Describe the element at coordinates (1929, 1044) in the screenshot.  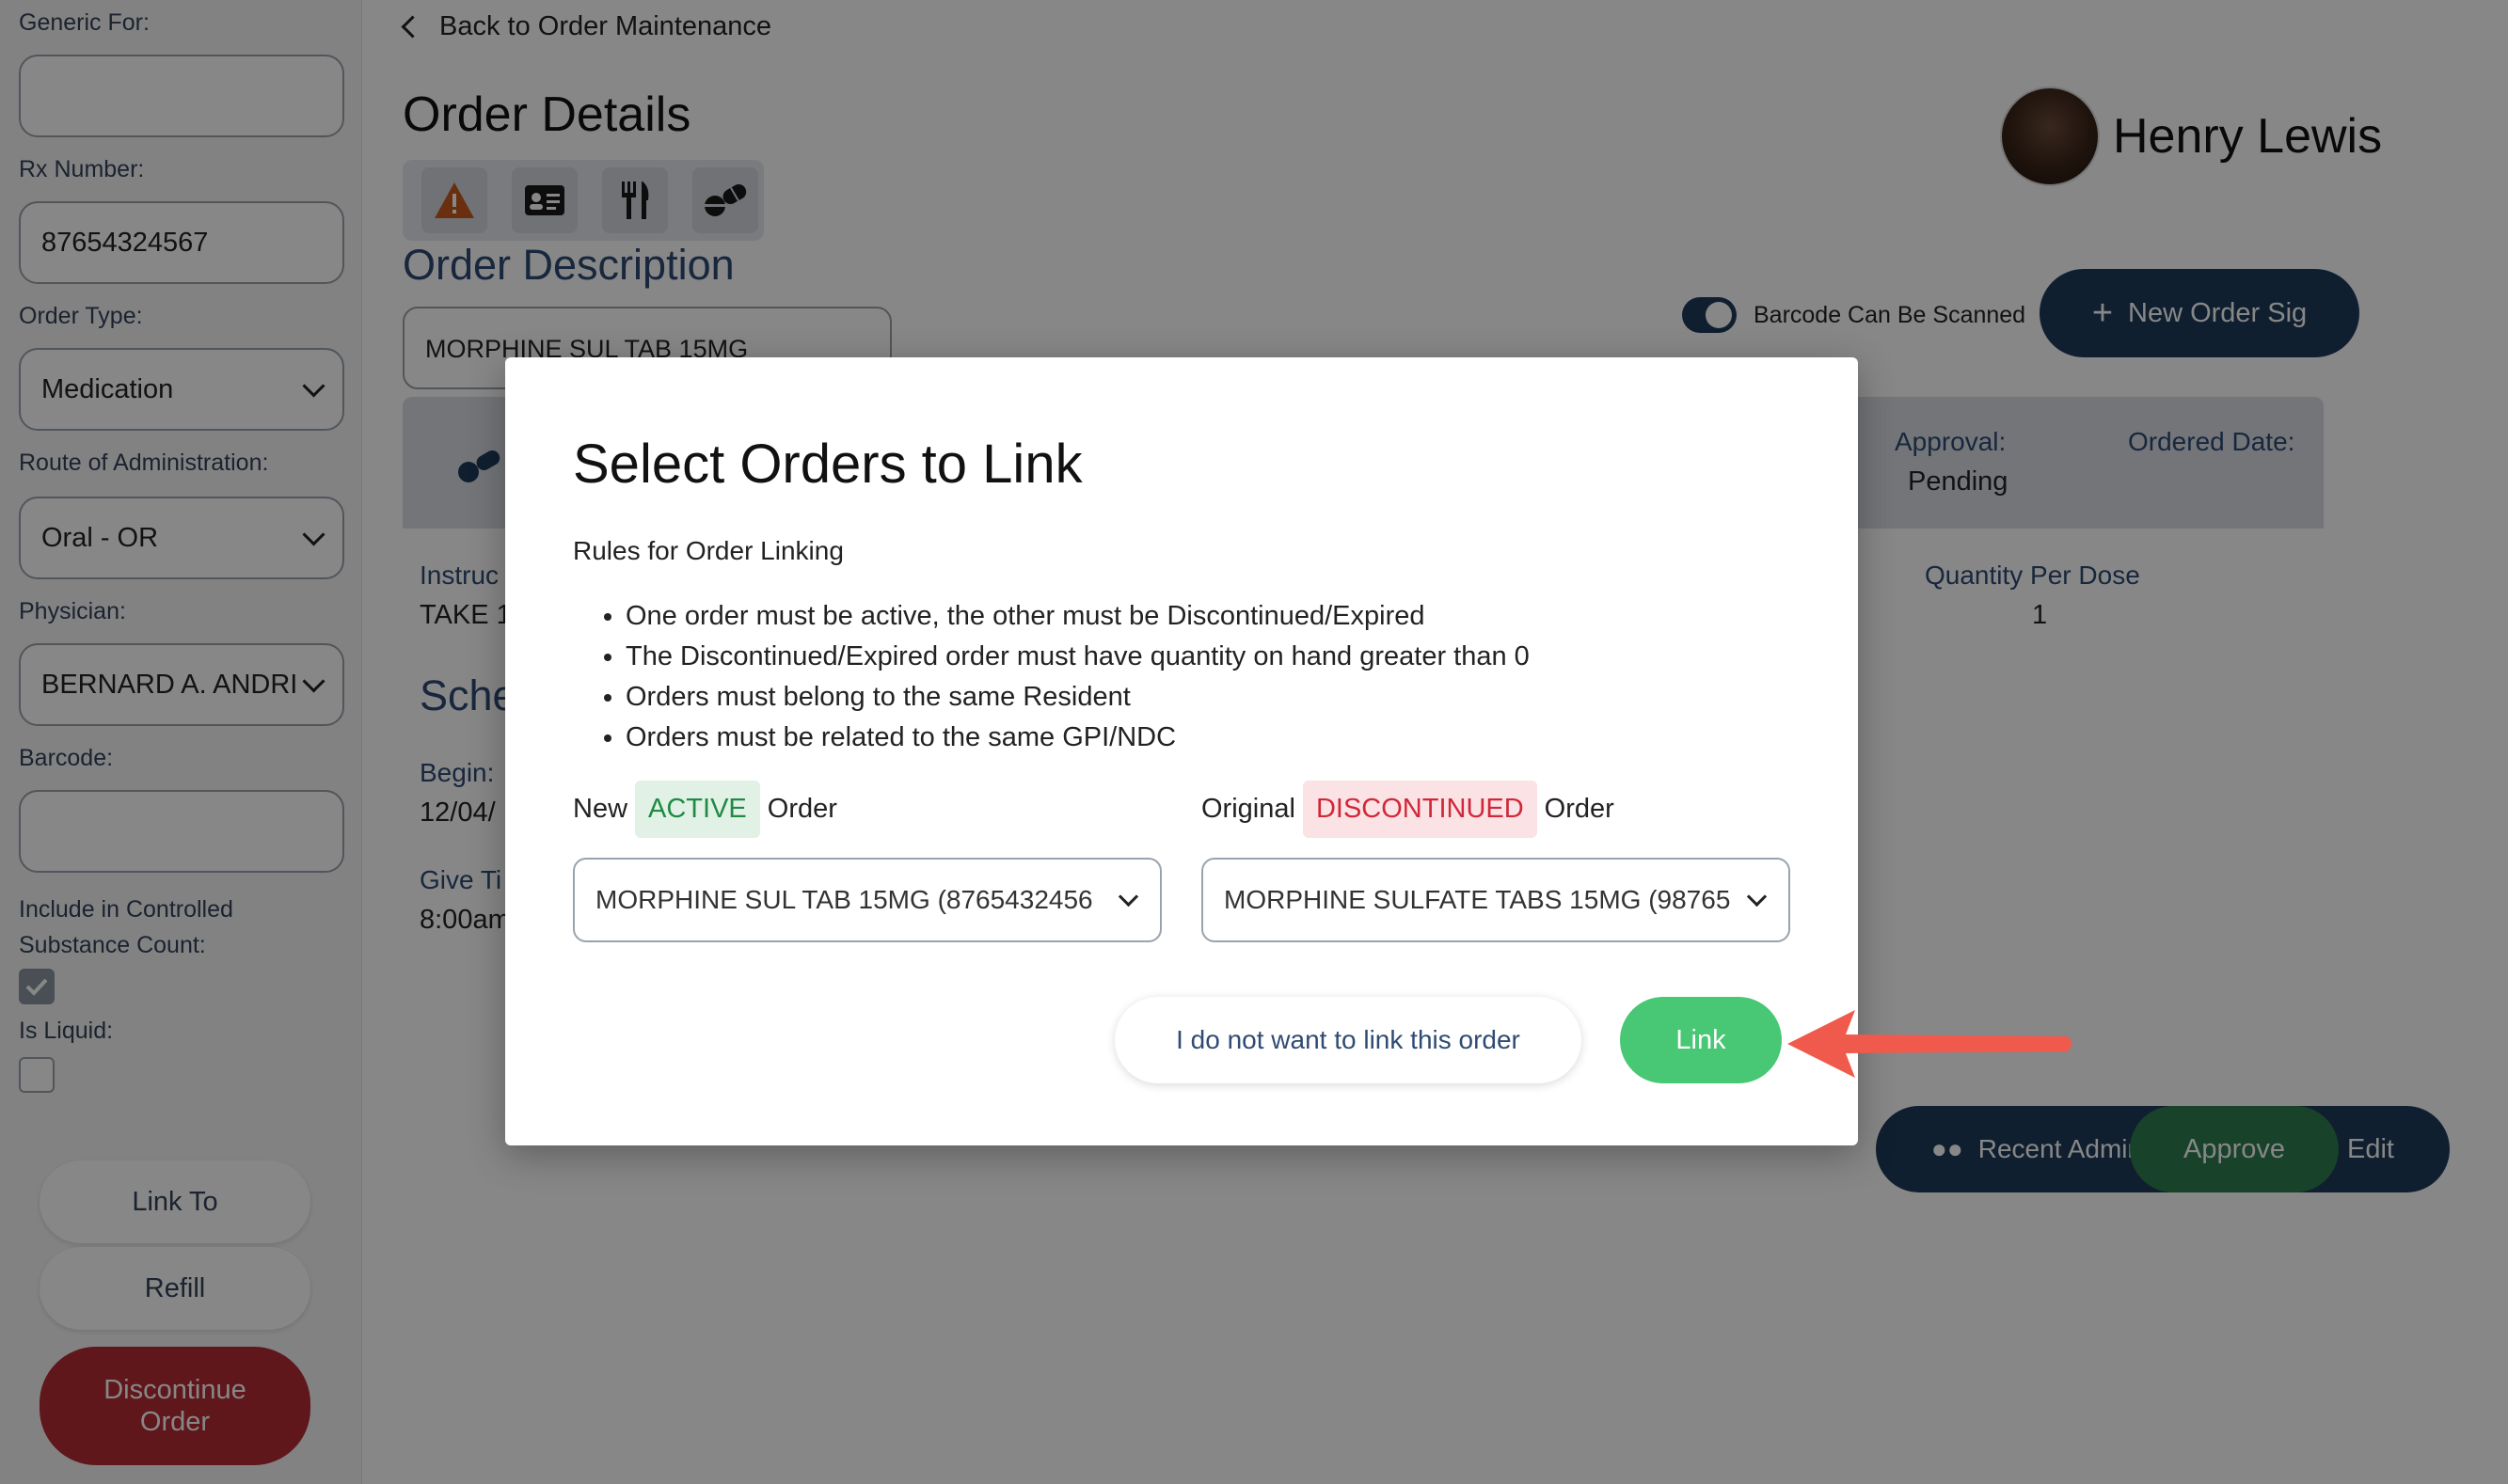
I see `arrow-pointer-icon` at that location.